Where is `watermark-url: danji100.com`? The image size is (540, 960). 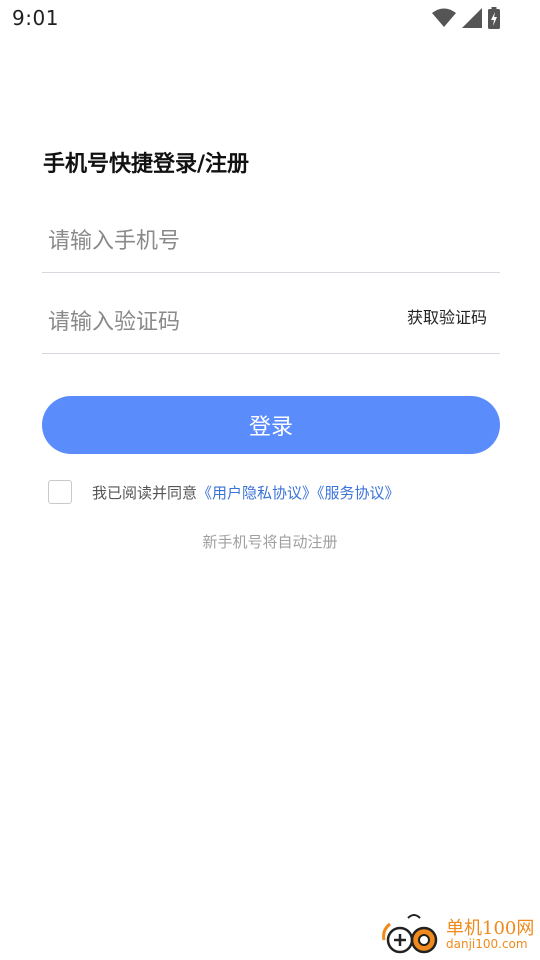
watermark-url: danji100.com is located at coordinates (487, 944).